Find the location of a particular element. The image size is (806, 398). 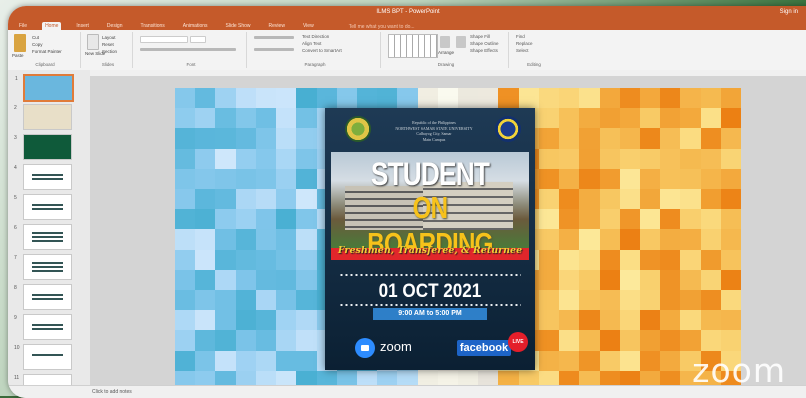

shapes-gallery is located at coordinates (413, 46).